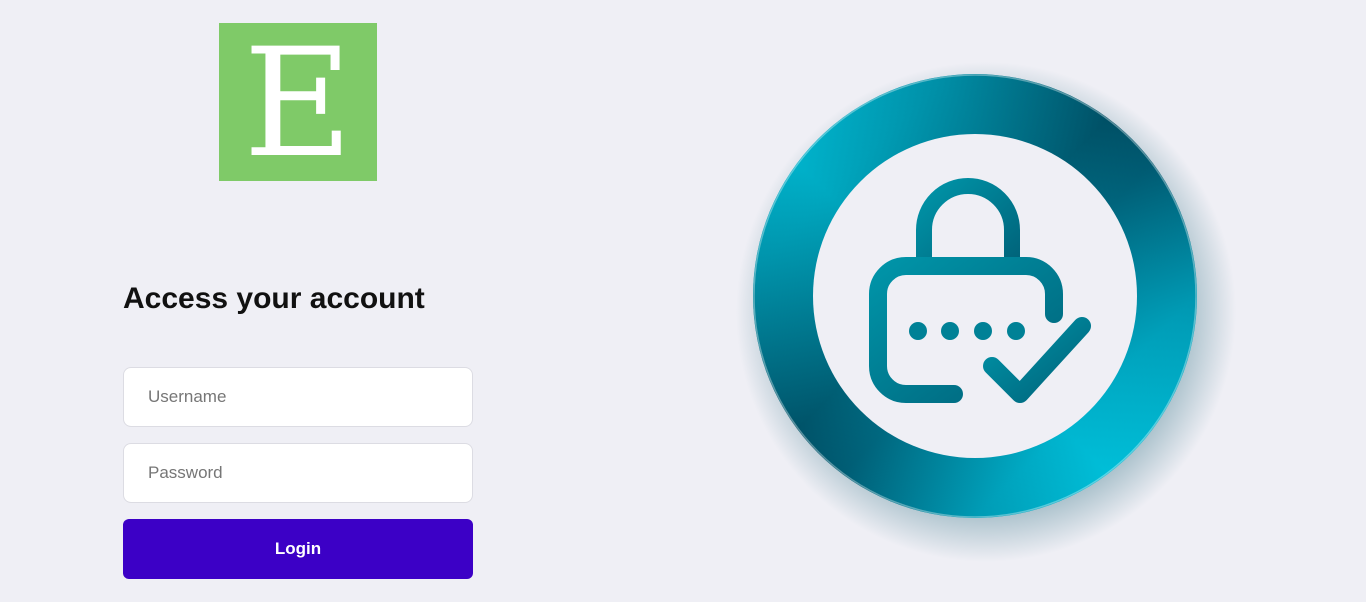 The height and width of the screenshot is (602, 1366). I want to click on login-button: Login, so click(298, 549).